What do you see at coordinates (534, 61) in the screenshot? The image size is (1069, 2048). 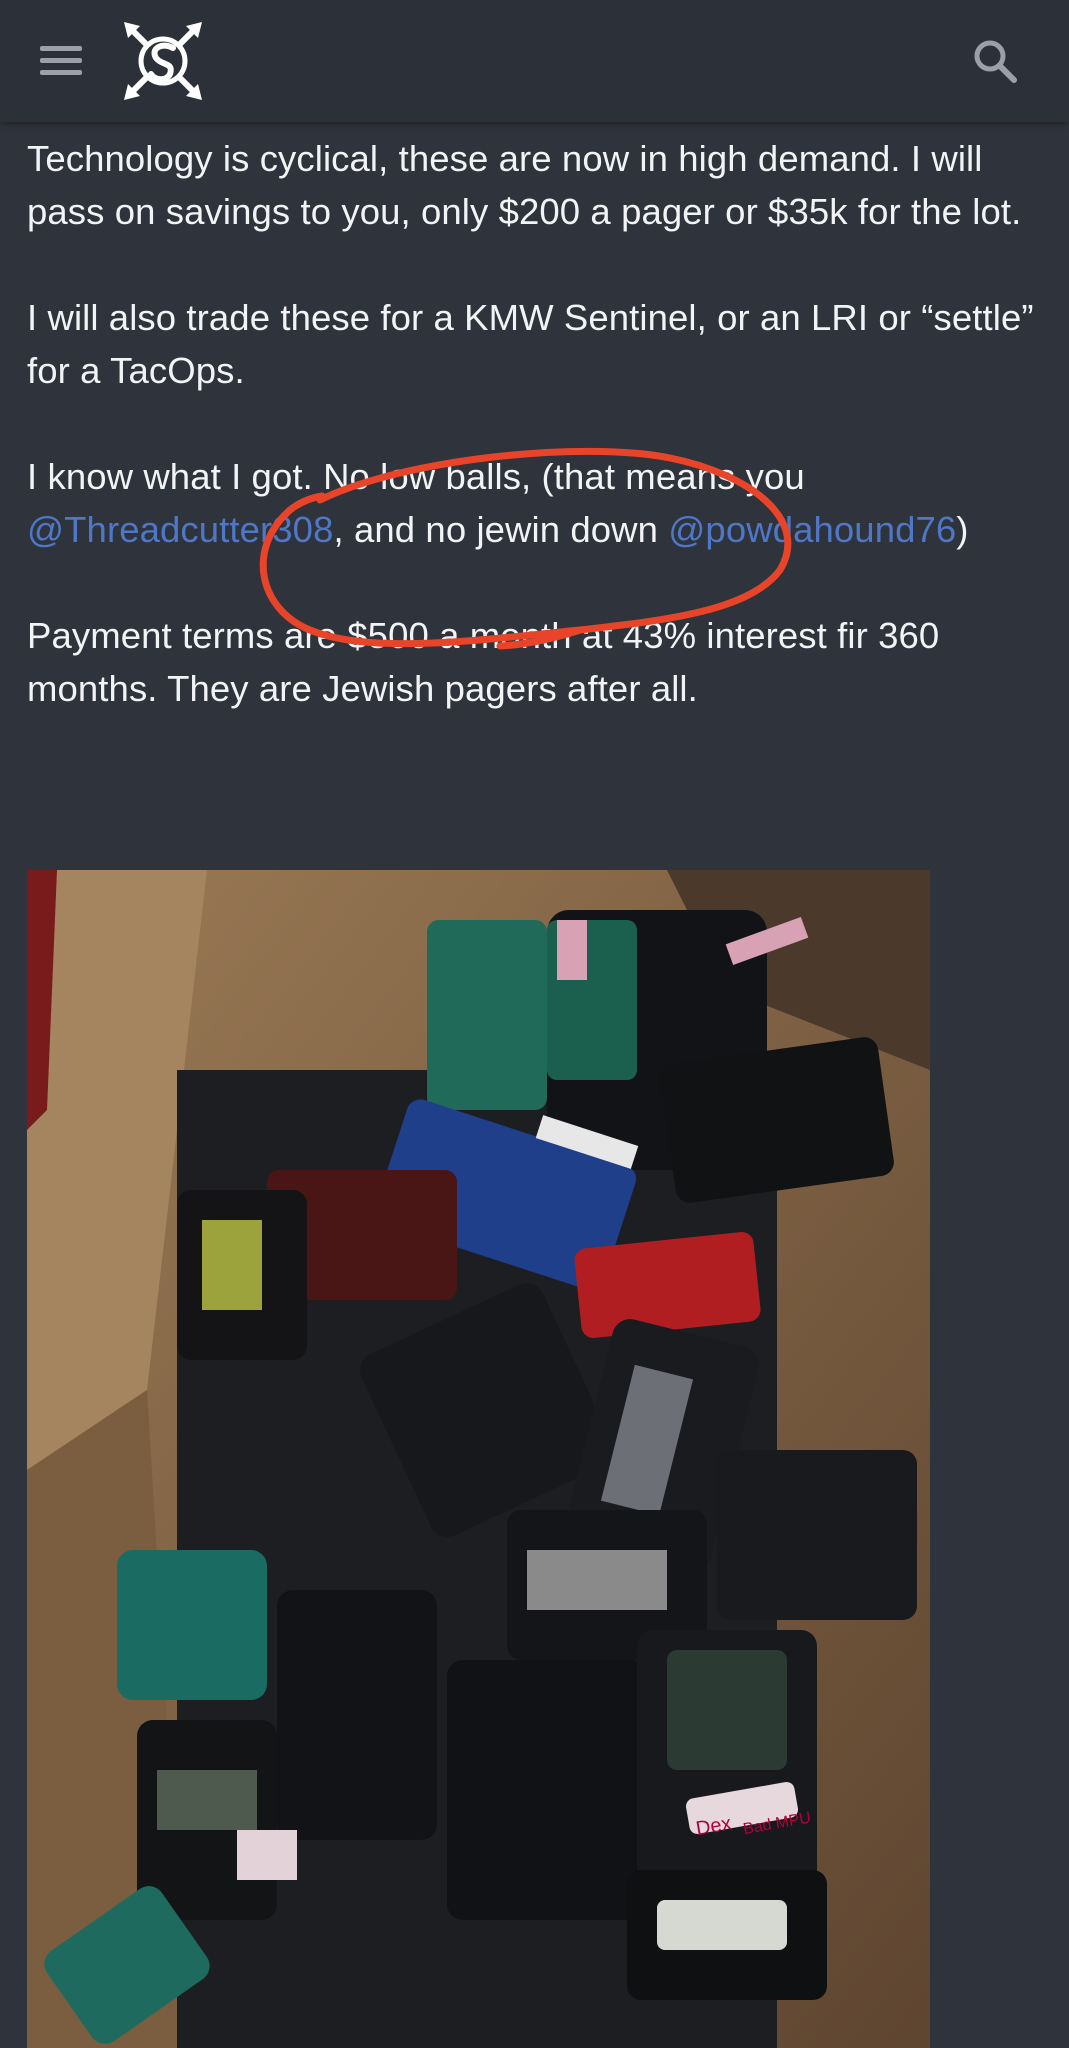 I see `top-navigation-bar` at bounding box center [534, 61].